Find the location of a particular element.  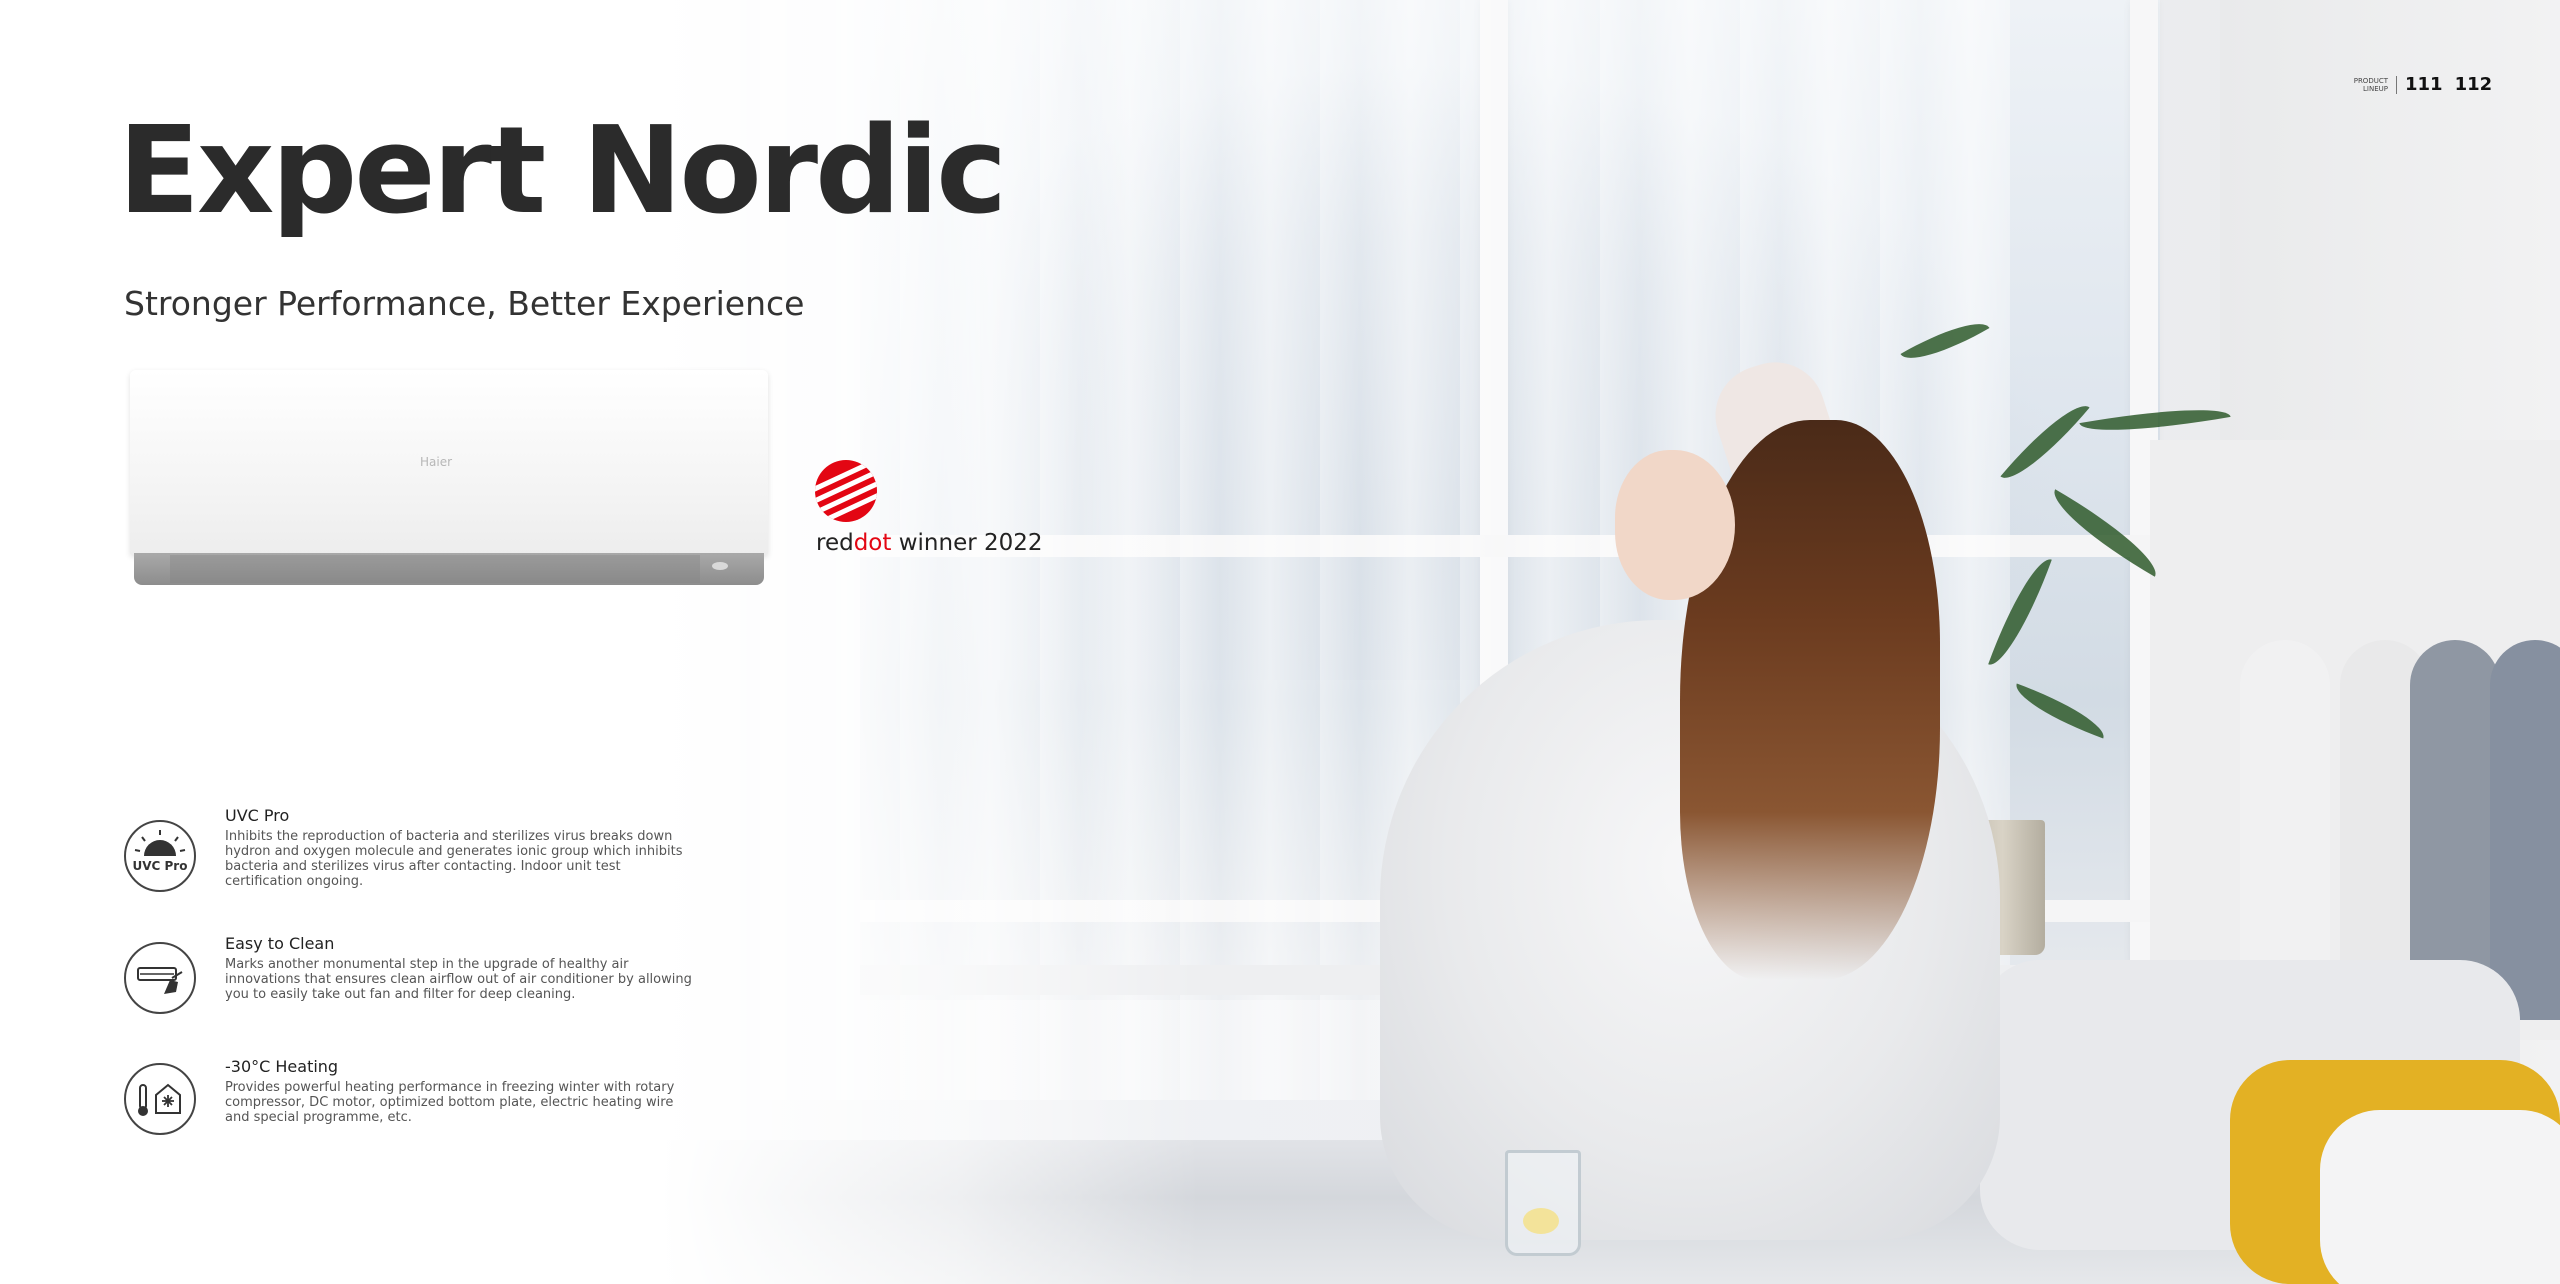

page-subtitle: Stronger Performance, Better Experience is located at coordinates (464, 303).